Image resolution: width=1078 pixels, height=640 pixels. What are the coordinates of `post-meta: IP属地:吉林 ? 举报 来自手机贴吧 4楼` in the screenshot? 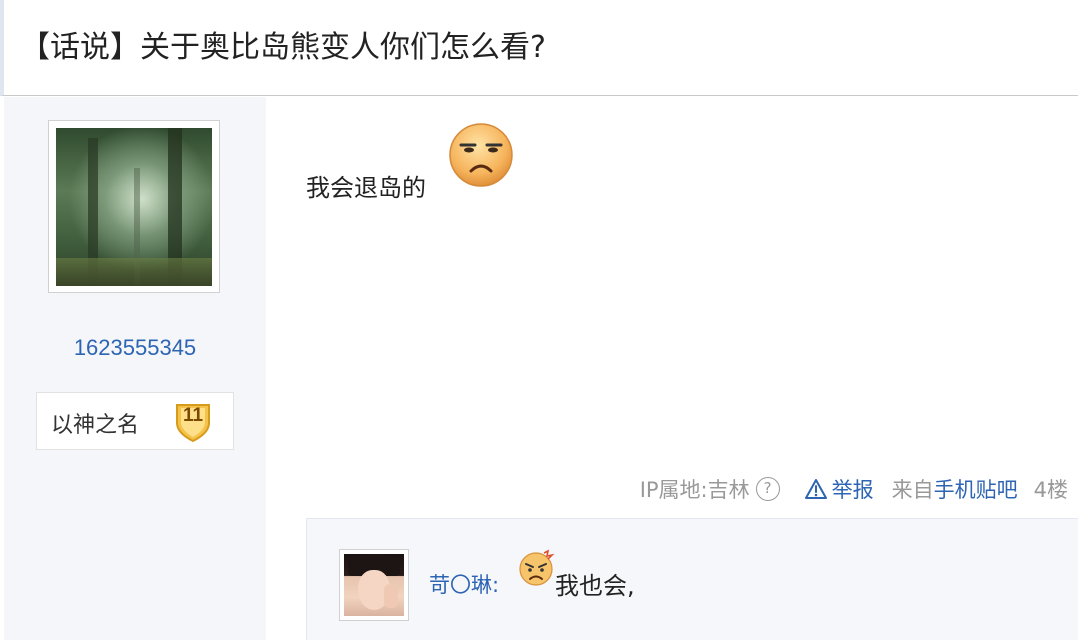 It's located at (854, 489).